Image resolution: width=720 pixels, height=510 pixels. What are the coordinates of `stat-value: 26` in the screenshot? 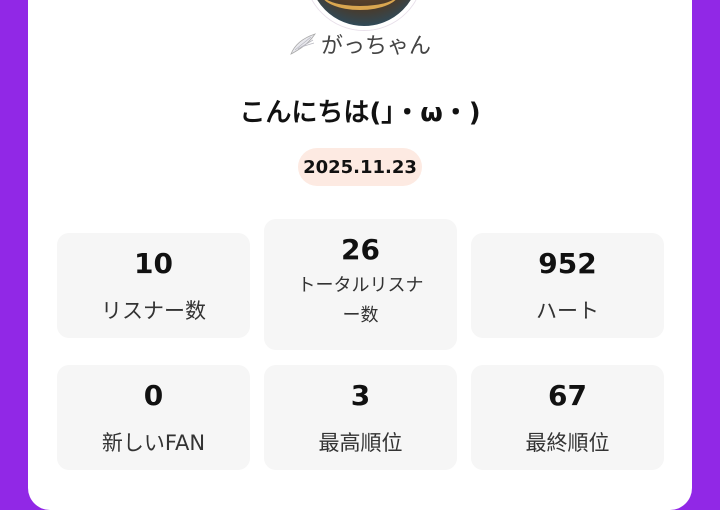 It's located at (360, 249).